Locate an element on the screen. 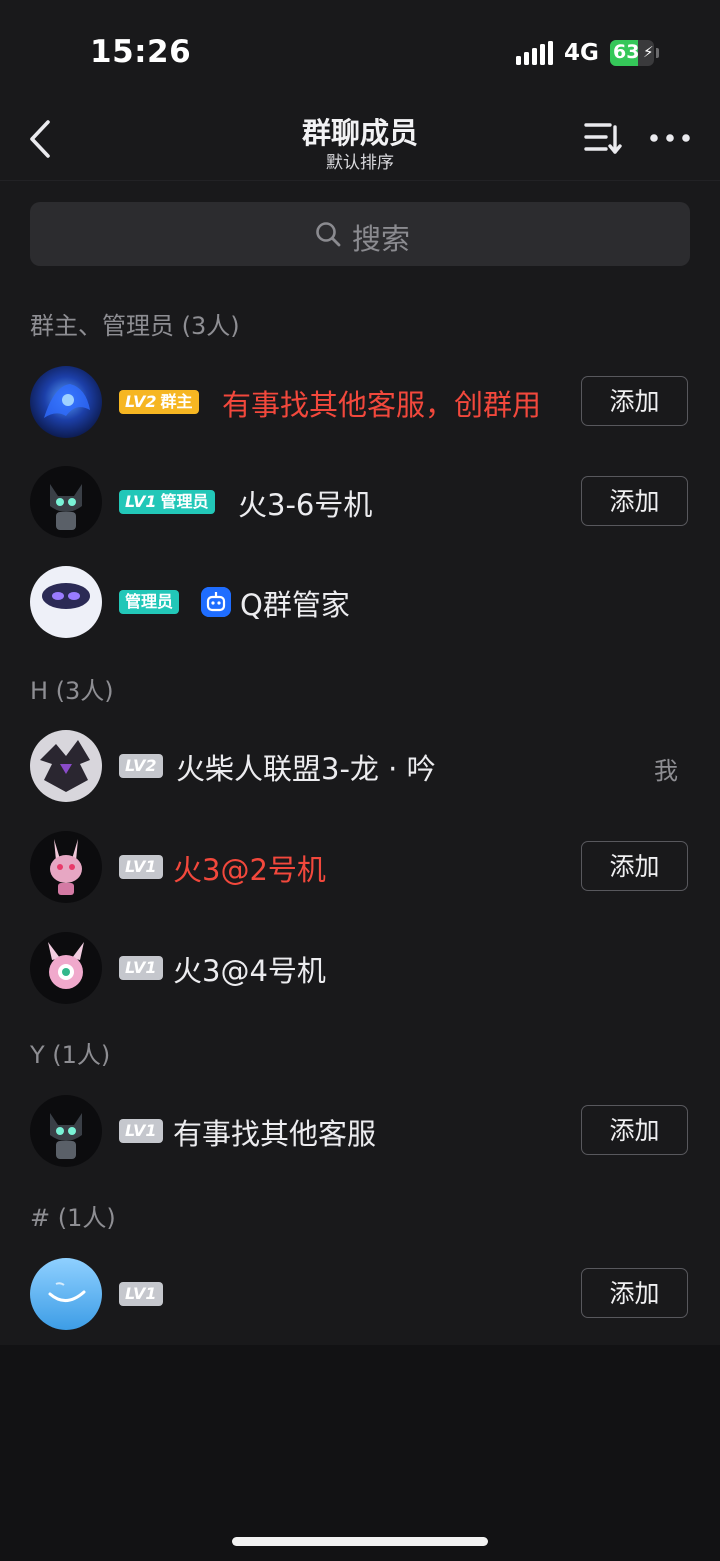  member-row: LV2 群主 有事找其他客服，创群用 添加 is located at coordinates (360, 402).